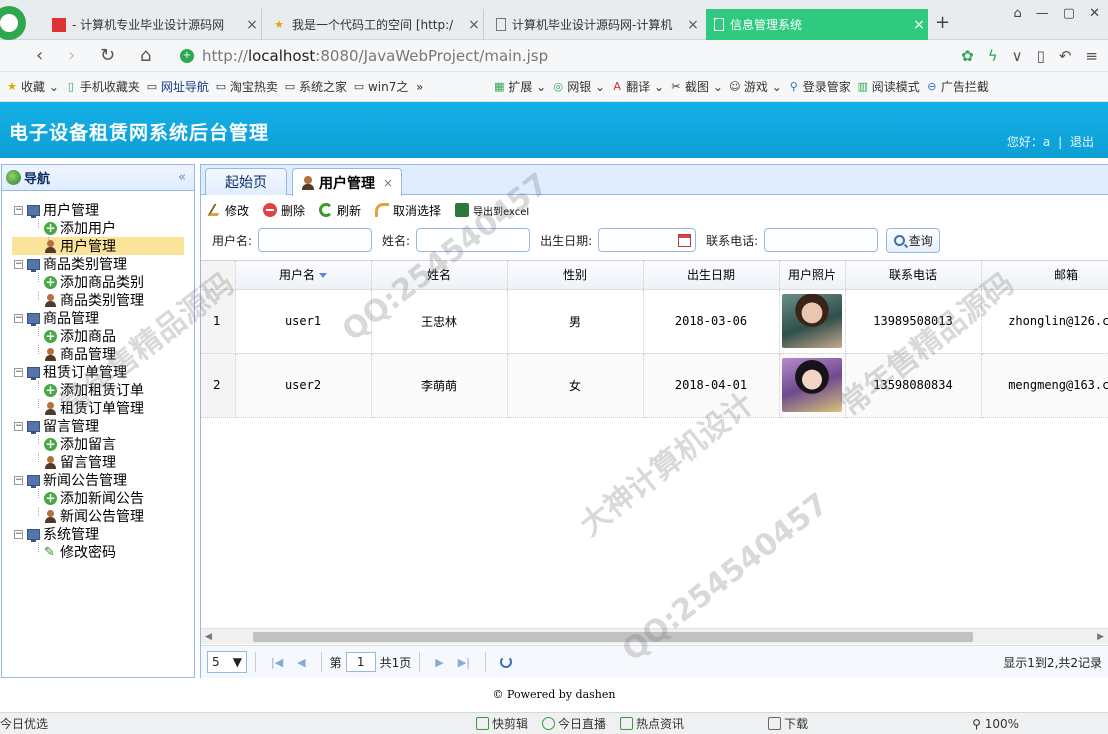 The image size is (1108, 734). What do you see at coordinates (995, 724) in the screenshot?
I see `zoom-level: ⚲ 100%` at bounding box center [995, 724].